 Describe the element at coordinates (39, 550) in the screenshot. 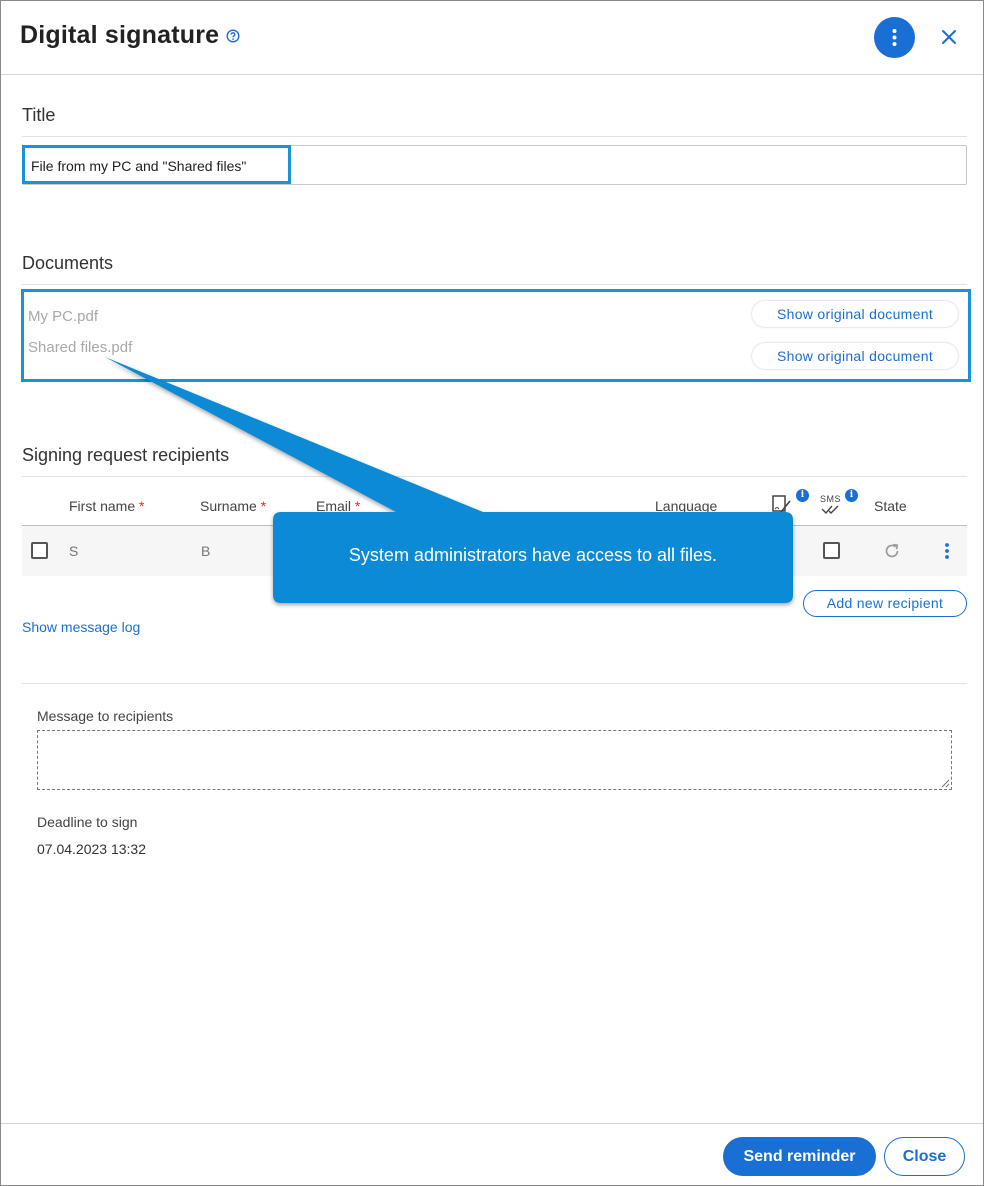

I see `row-select-checkbox` at that location.